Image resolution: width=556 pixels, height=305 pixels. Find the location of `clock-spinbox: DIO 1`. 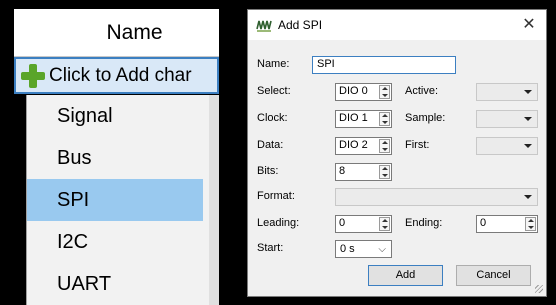

clock-spinbox: DIO 1 is located at coordinates (363, 119).